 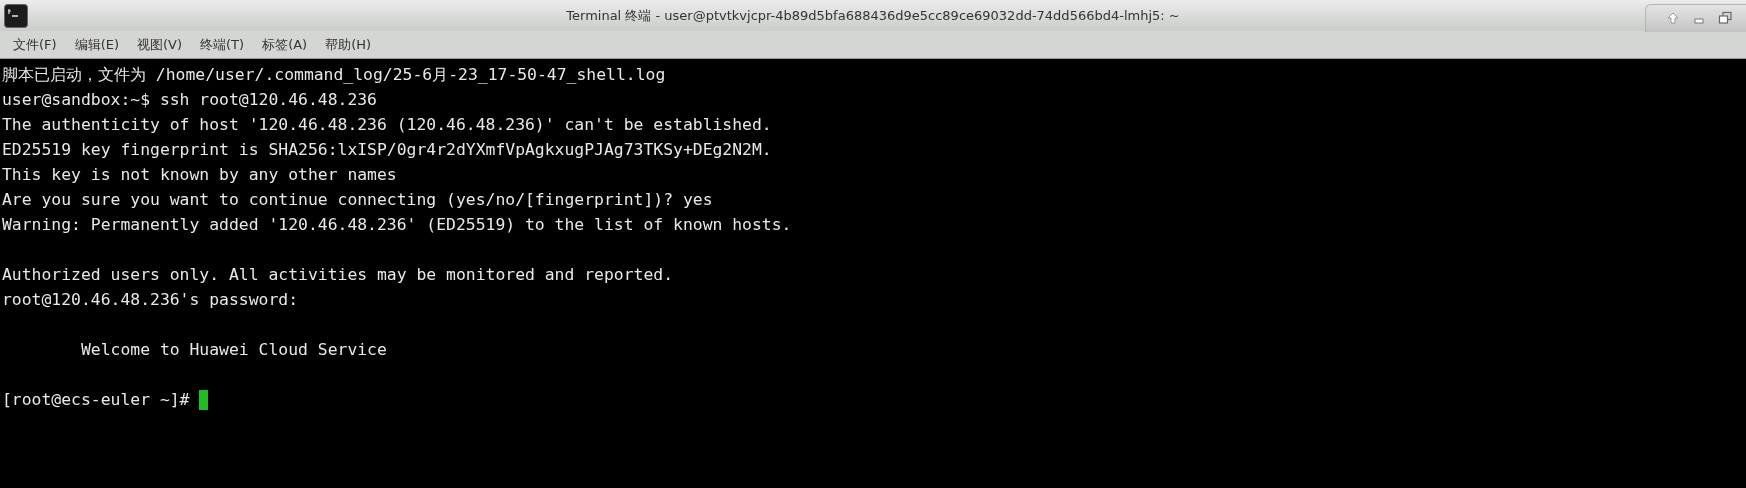 What do you see at coordinates (189, 100) in the screenshot?
I see `terminal-line: user@sandbox:~$ ssh root@120.46.48.236` at bounding box center [189, 100].